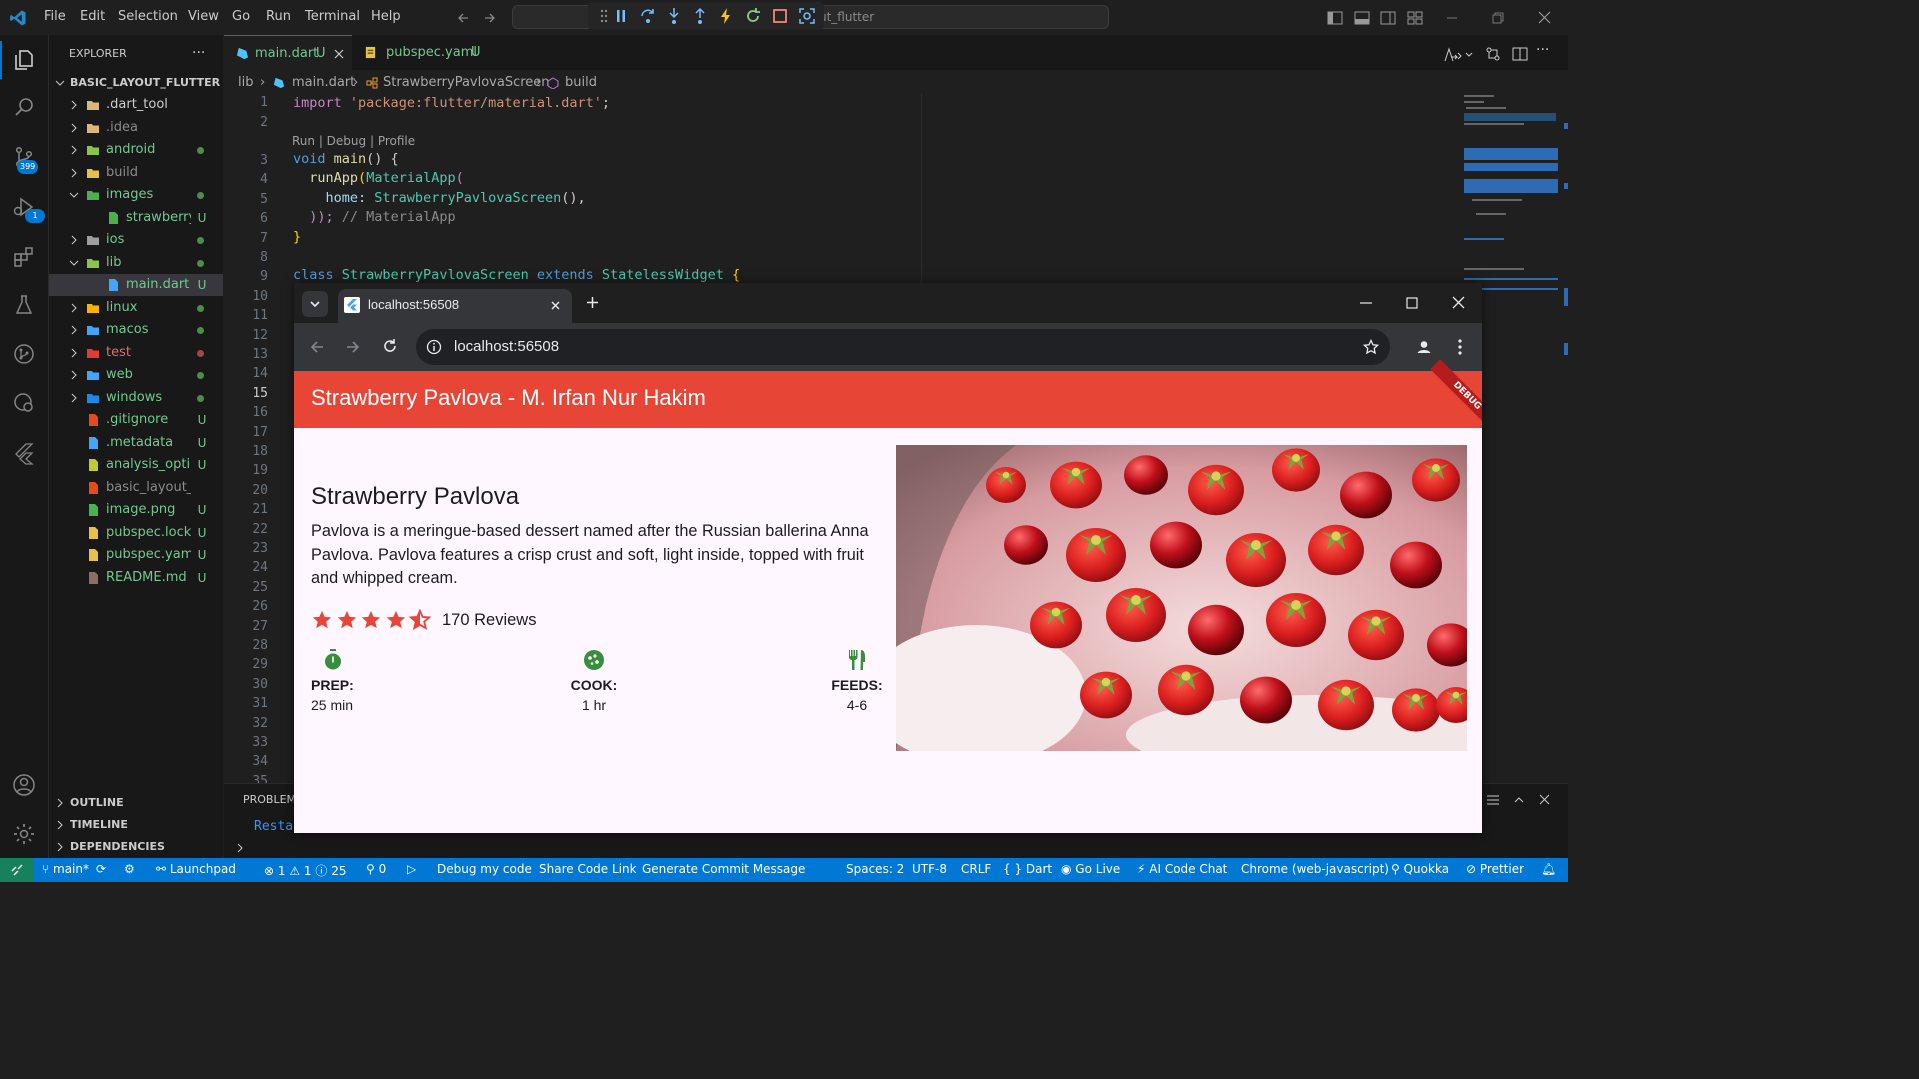  I want to click on chevron-down-icon, so click(1469, 55).